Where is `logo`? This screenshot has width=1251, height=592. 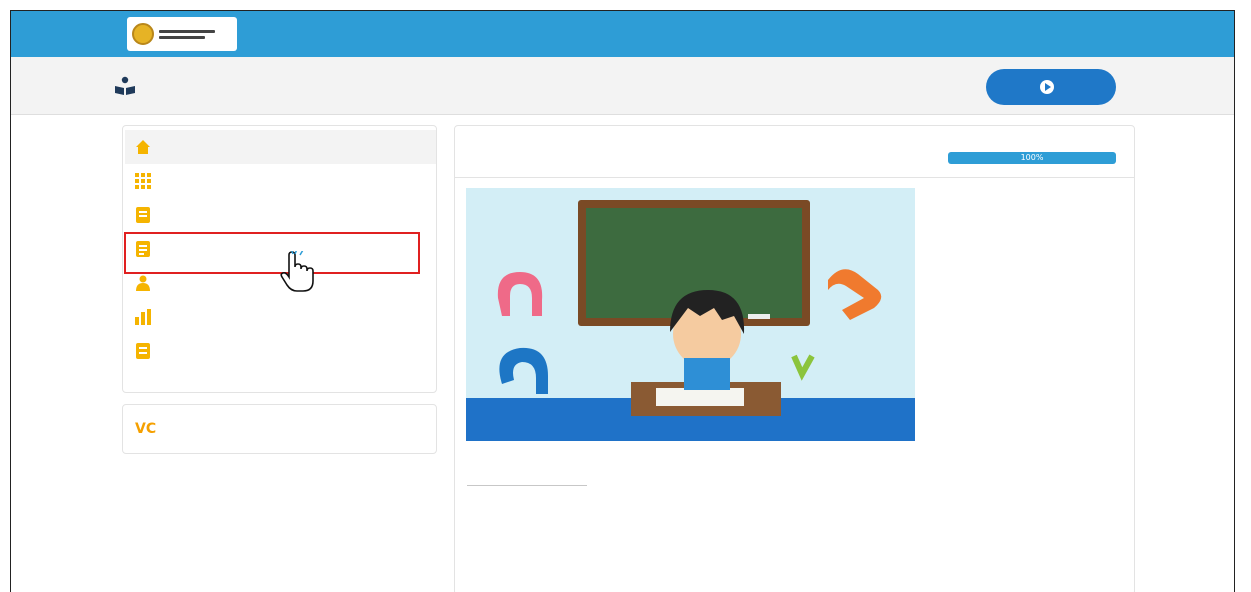
logo is located at coordinates (182, 34).